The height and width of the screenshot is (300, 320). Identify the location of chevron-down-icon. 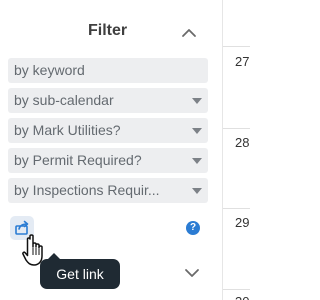
(192, 273).